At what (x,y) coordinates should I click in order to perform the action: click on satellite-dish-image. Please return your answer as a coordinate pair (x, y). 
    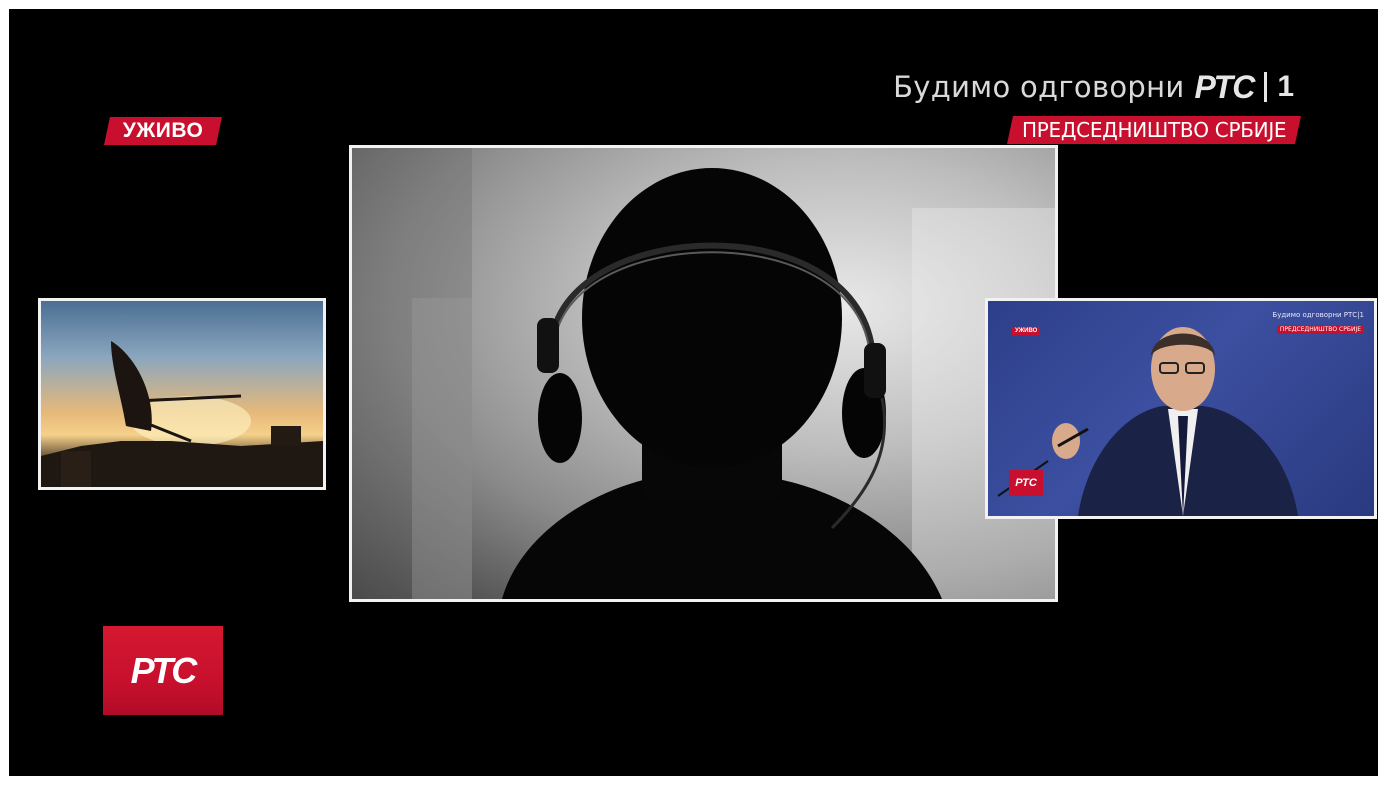
    Looking at the image, I should click on (182, 414).